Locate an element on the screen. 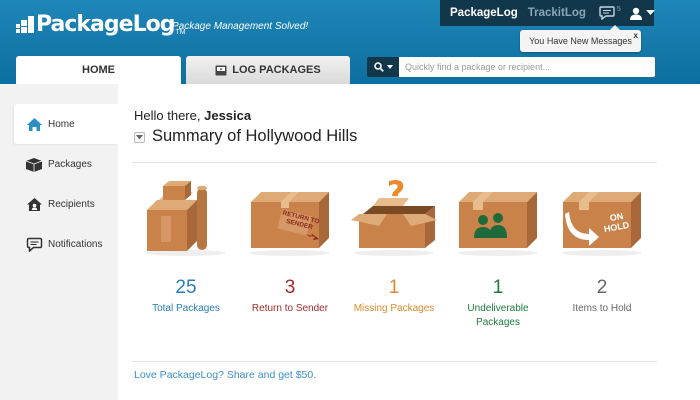 This screenshot has width=700, height=400. packages-icon is located at coordinates (34, 164).